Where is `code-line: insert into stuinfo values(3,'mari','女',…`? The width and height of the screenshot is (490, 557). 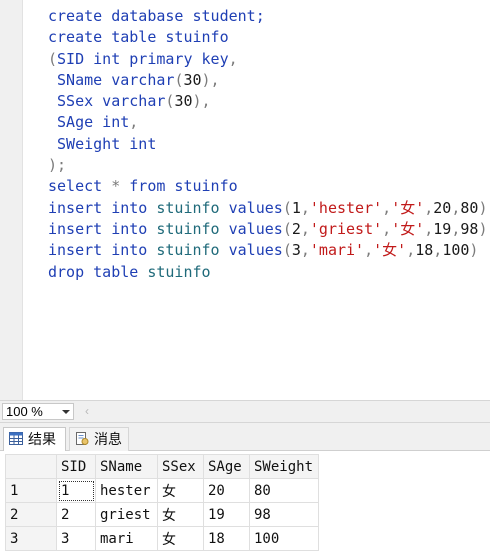
code-line: insert into stuinfo values(3,'mari','女',… is located at coordinates (267, 250).